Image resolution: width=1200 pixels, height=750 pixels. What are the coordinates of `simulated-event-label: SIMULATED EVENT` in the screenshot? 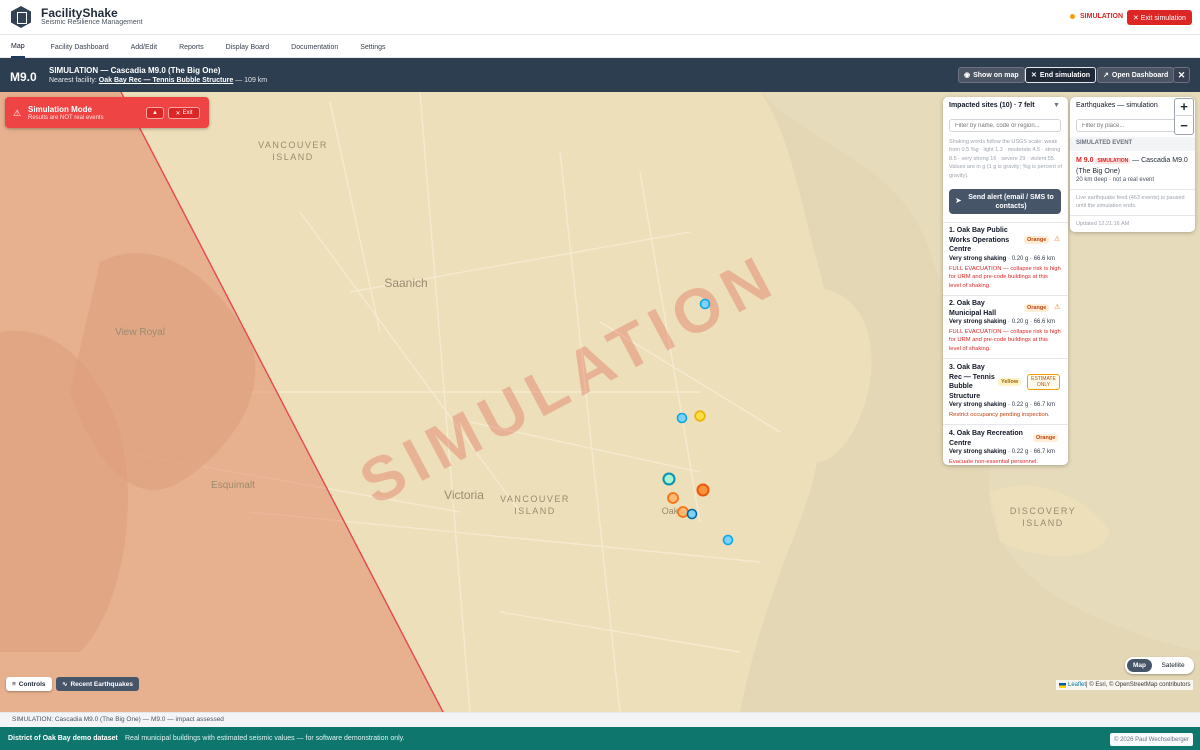 It's located at (1132, 144).